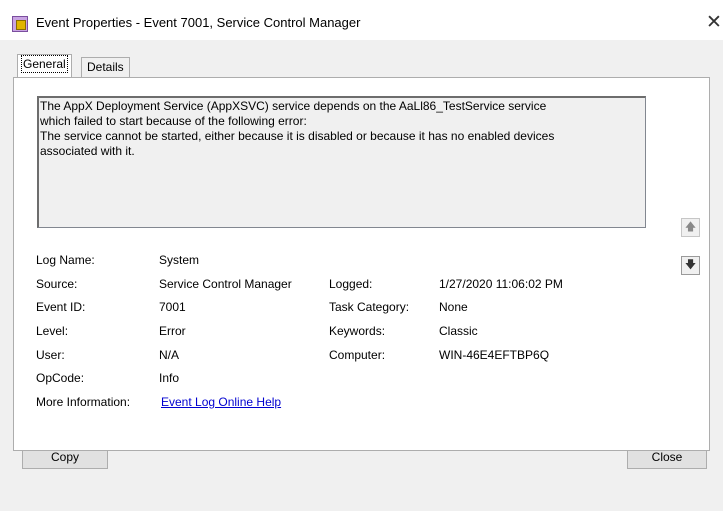  What do you see at coordinates (225, 284) in the screenshot?
I see `source-value: Service Control Manager` at bounding box center [225, 284].